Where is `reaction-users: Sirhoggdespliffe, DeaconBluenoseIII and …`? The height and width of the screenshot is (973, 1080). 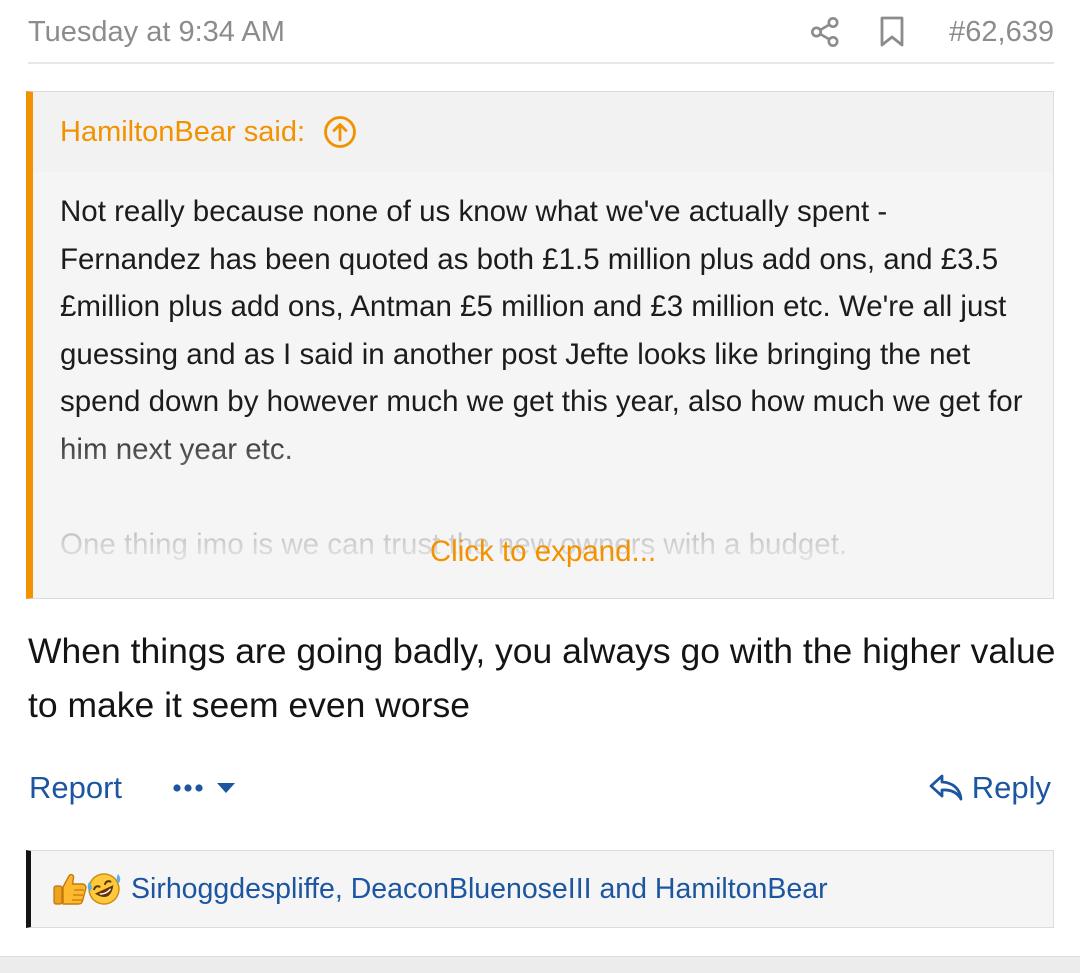 reaction-users: Sirhoggdespliffe, DeaconBluenoseIII and … is located at coordinates (479, 889).